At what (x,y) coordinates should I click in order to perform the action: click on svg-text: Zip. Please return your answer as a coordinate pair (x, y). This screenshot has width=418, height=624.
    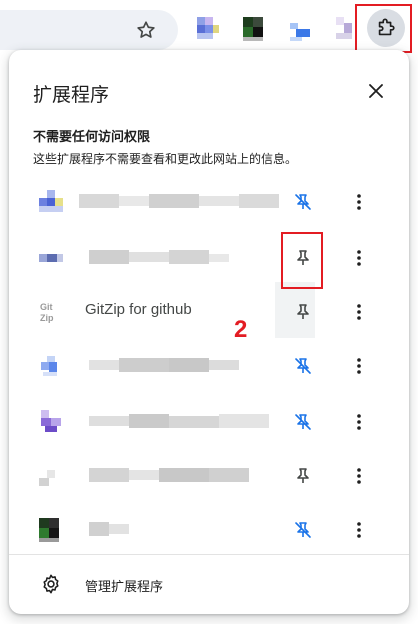
    Looking at the image, I should click on (47, 318).